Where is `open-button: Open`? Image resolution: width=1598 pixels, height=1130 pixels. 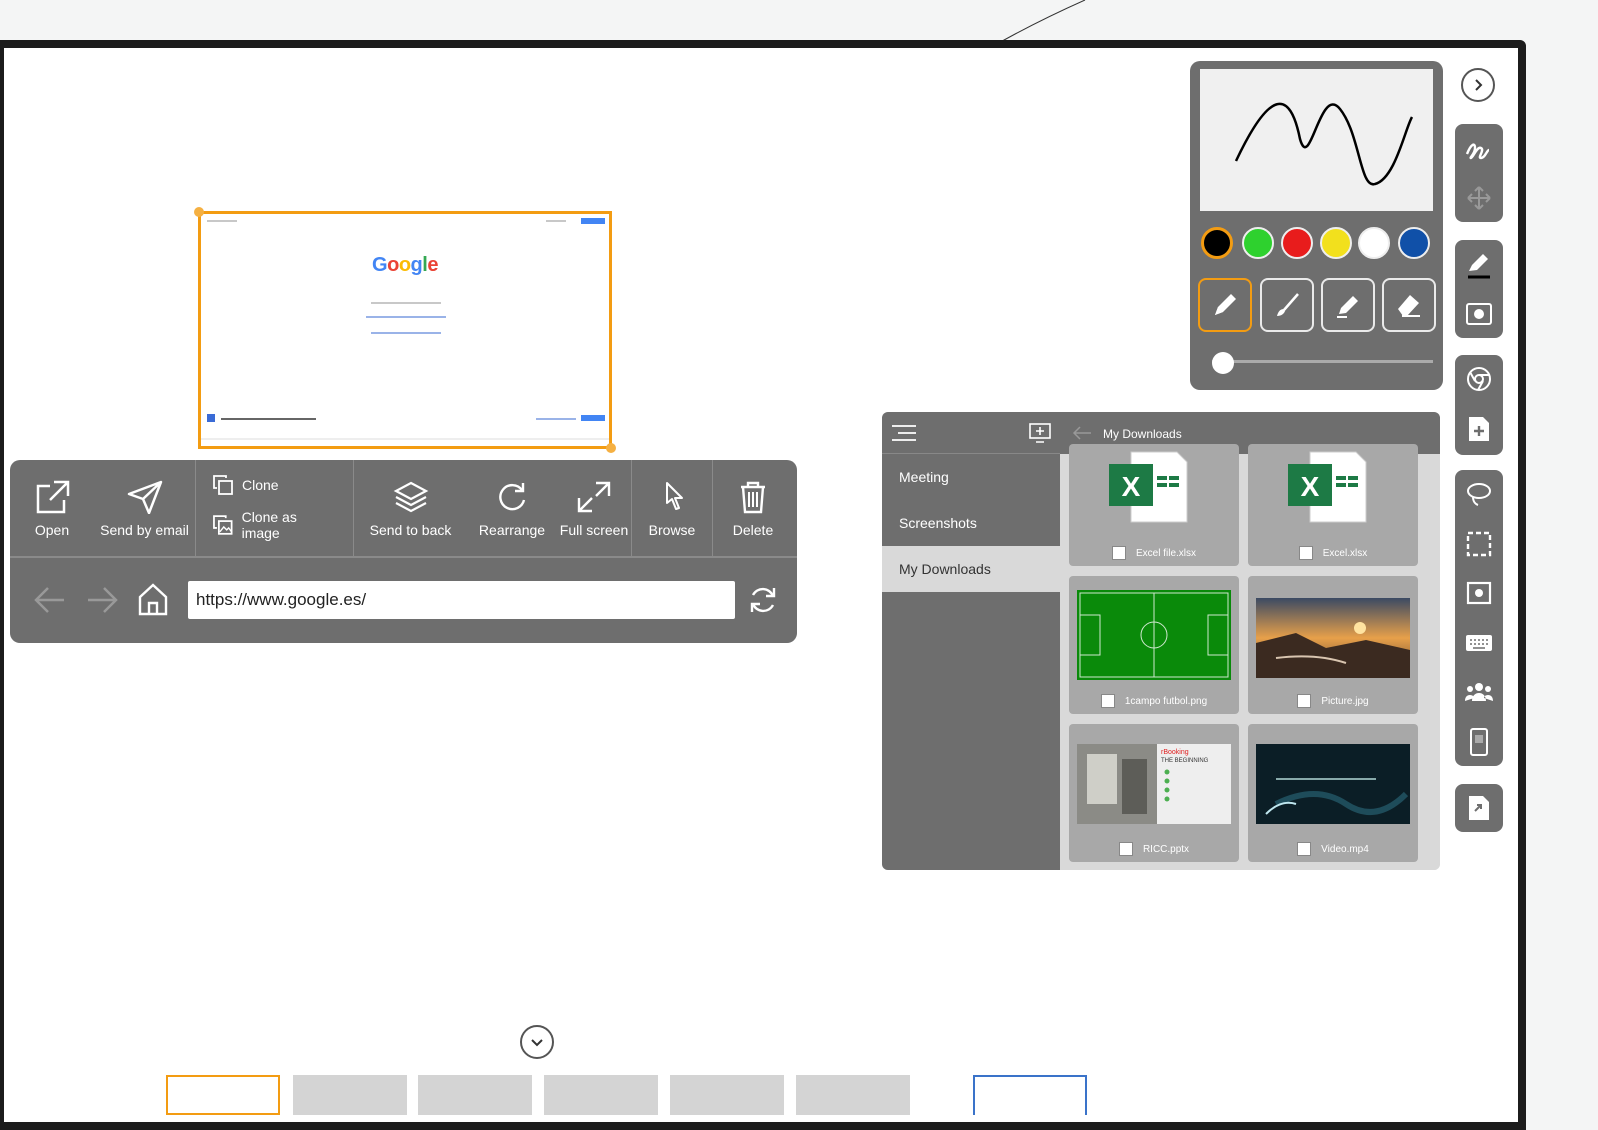 open-button: Open is located at coordinates (52, 508).